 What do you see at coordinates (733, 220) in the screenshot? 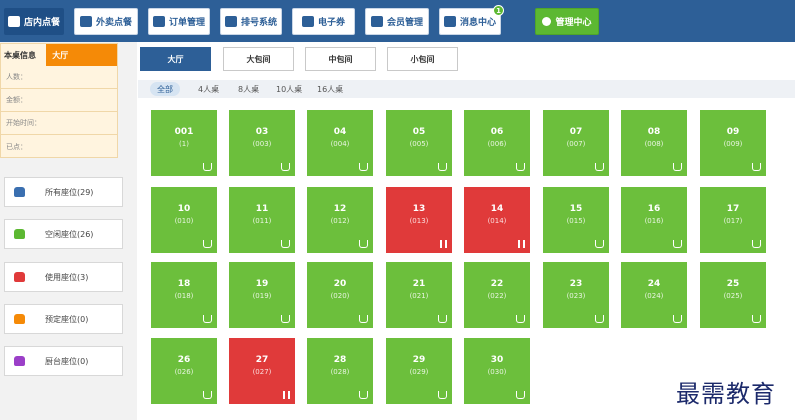
I see `table-tile: 17 (017)` at bounding box center [733, 220].